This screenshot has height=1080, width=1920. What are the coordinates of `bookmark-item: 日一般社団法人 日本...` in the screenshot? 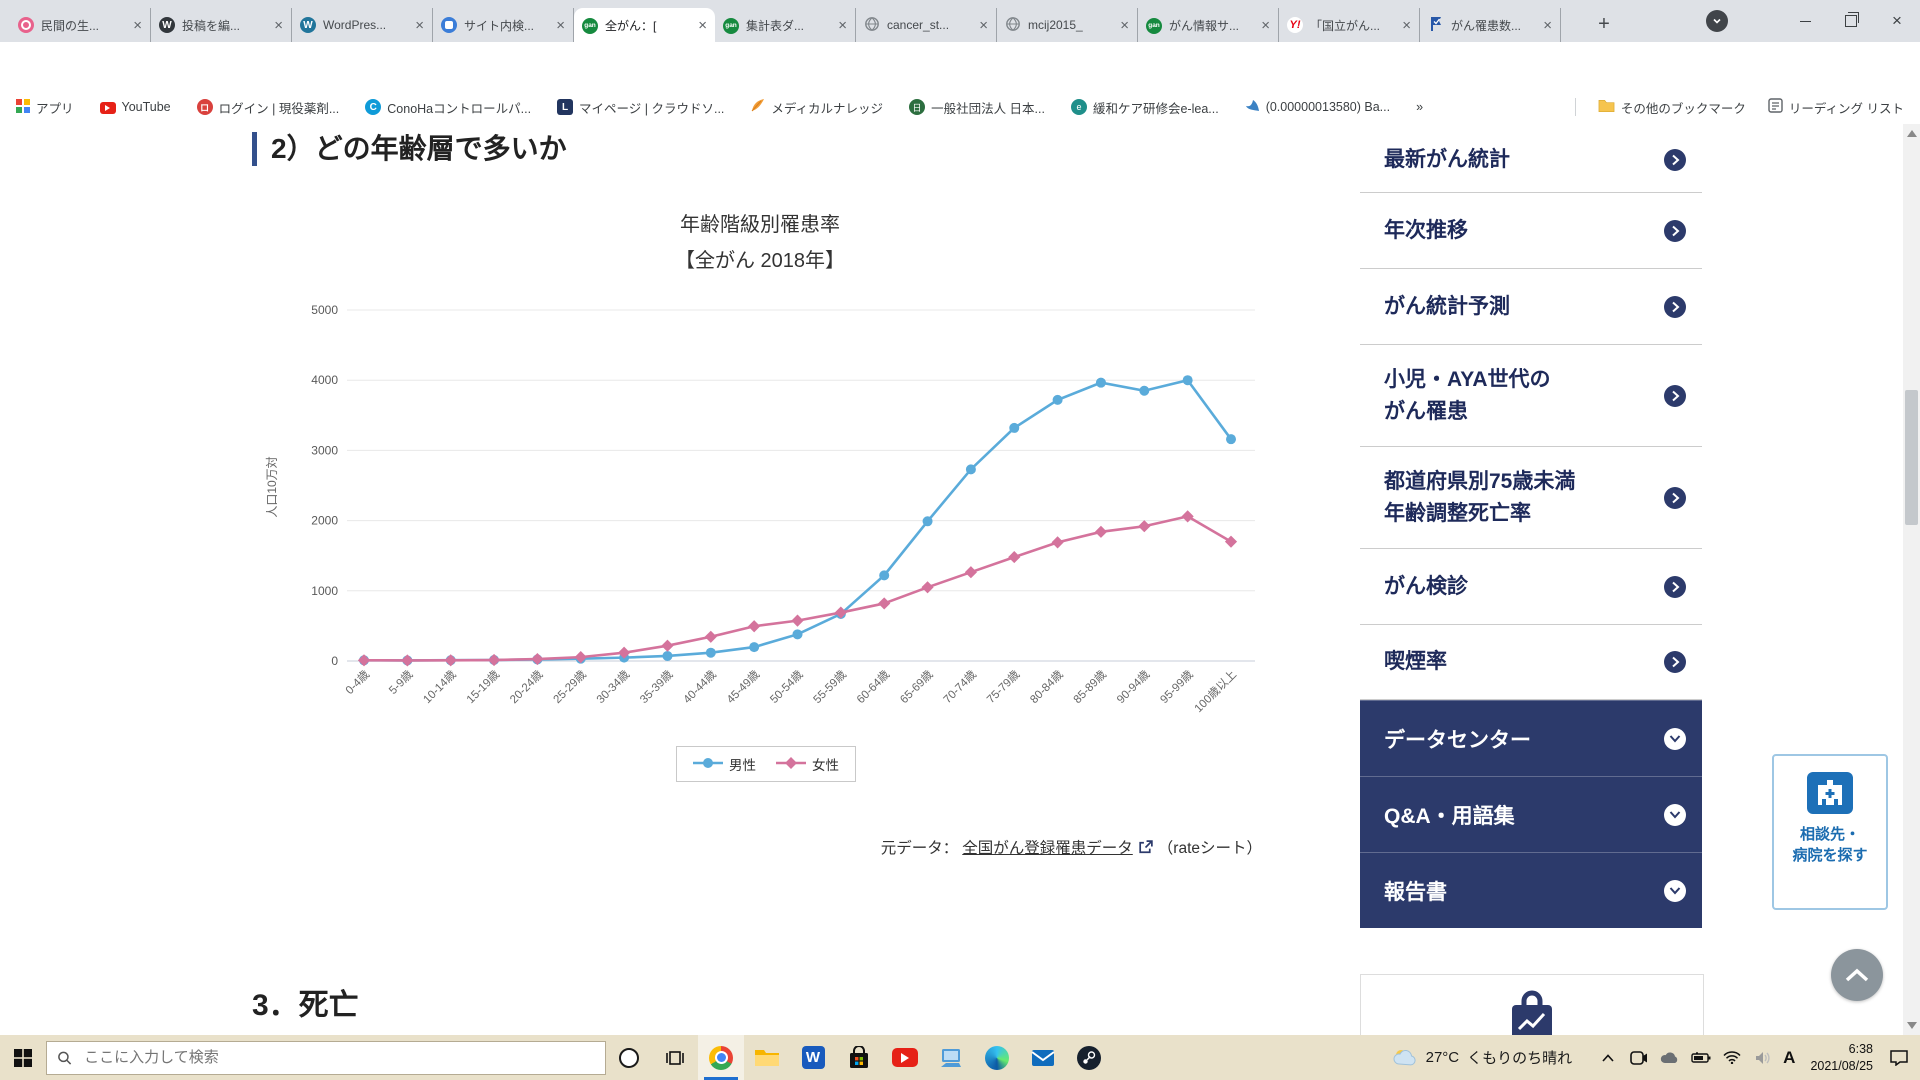 It's located at (977, 107).